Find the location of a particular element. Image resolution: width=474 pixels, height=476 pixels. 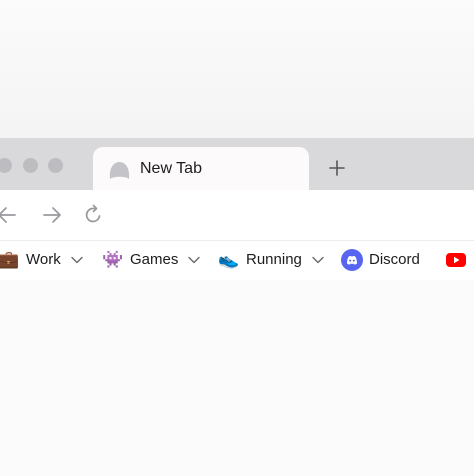

plus-icon is located at coordinates (337, 168).